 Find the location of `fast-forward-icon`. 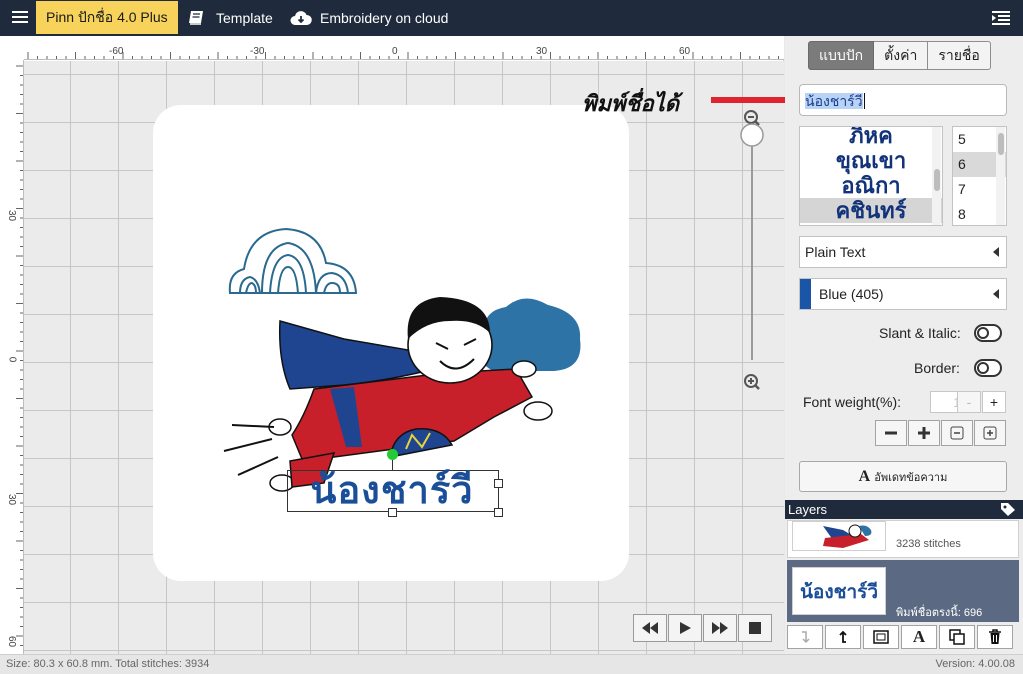

fast-forward-icon is located at coordinates (720, 628).